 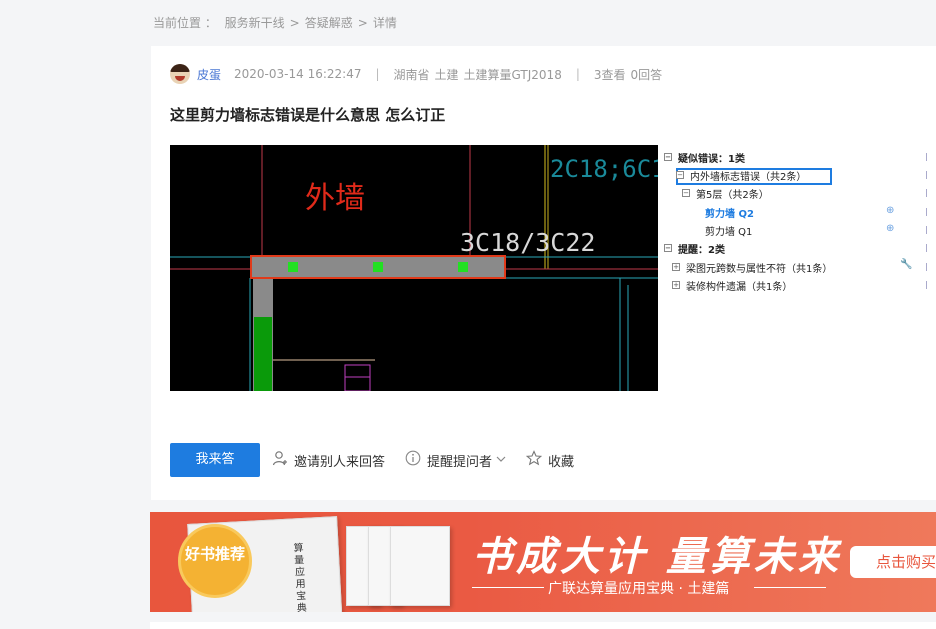 What do you see at coordinates (527, 242) in the screenshot?
I see `cad-rebar-text: 3C18/3C22` at bounding box center [527, 242].